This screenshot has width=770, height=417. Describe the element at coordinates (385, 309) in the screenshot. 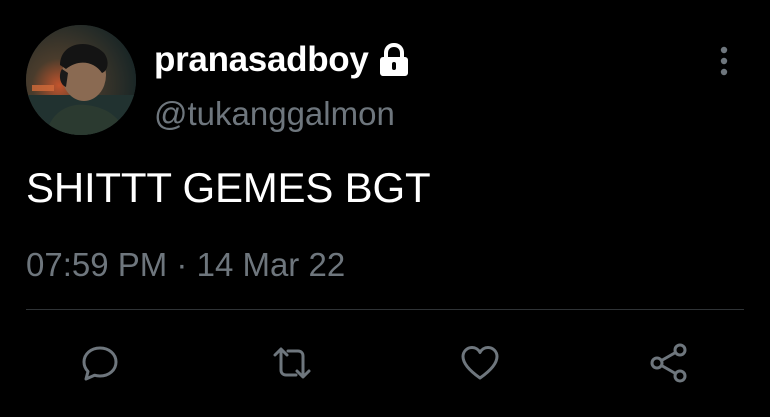

I see `divider` at that location.